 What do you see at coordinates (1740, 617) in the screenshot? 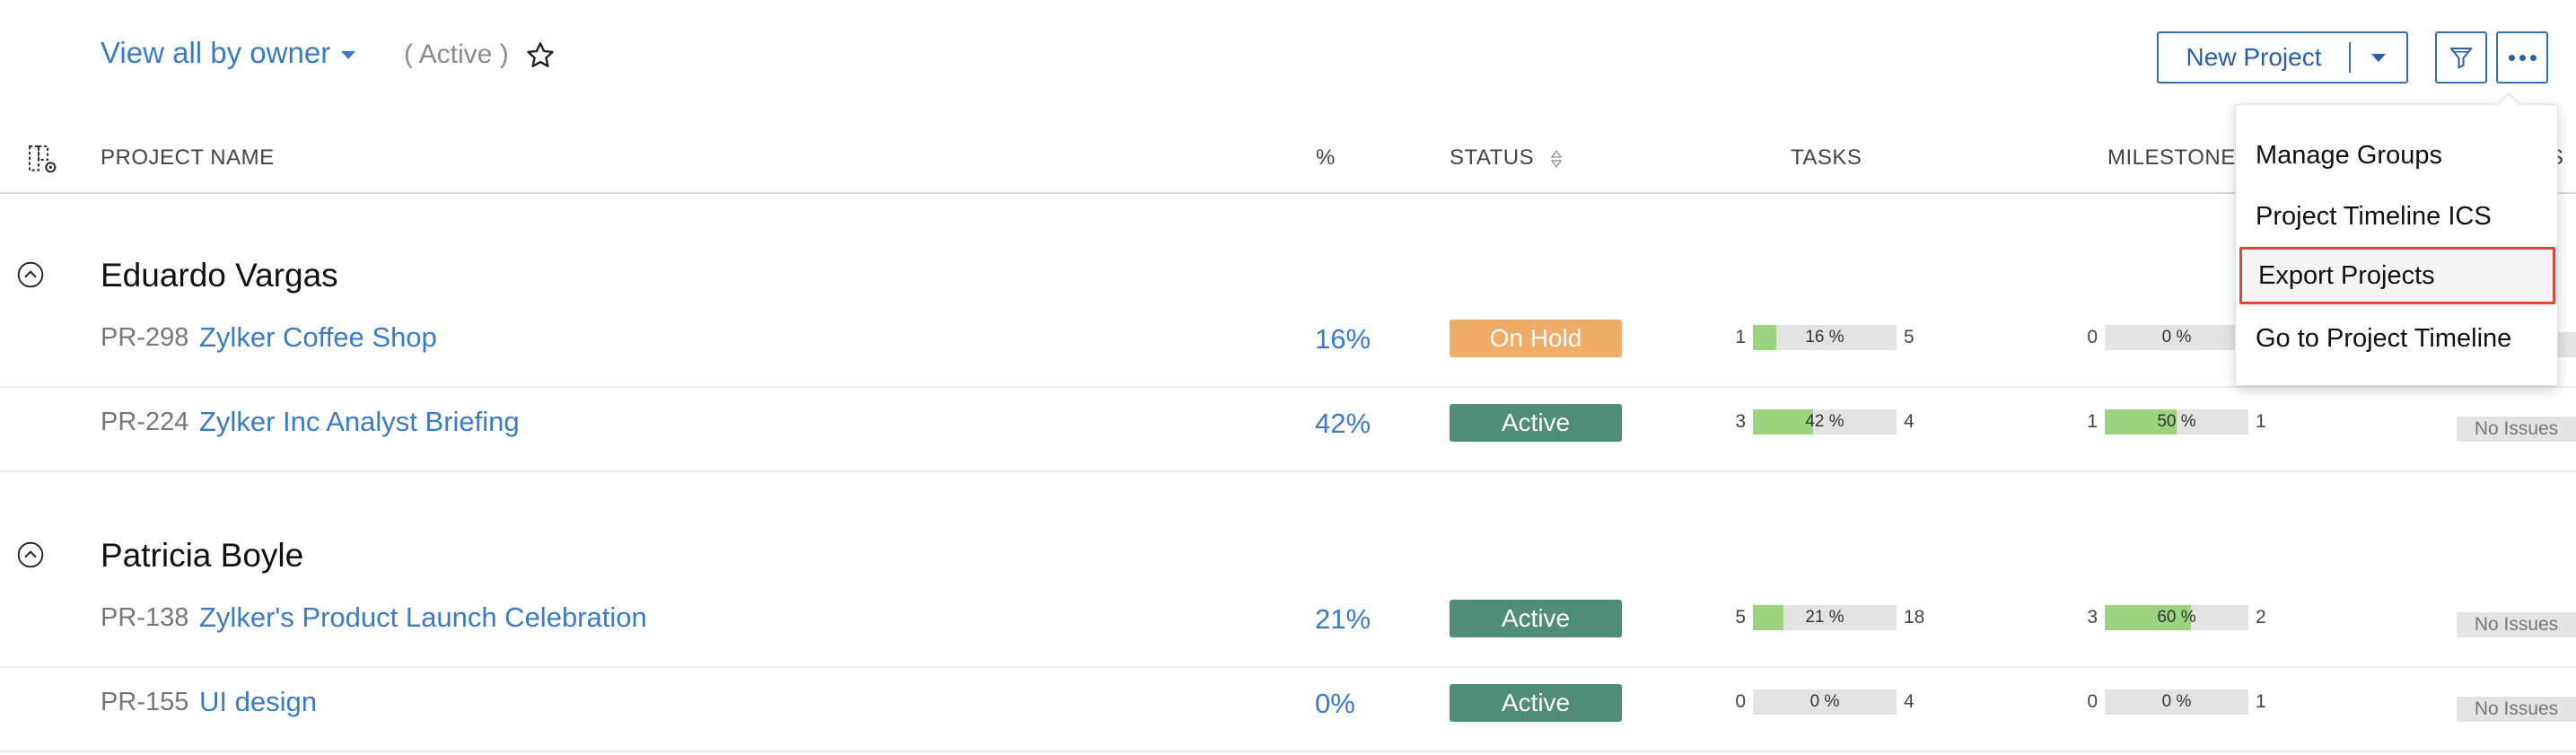
I see `tasks-open: 5` at bounding box center [1740, 617].